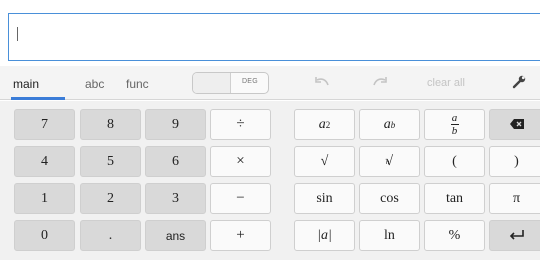 Image resolution: width=540 pixels, height=260 pixels. What do you see at coordinates (454, 198) in the screenshot?
I see `key-tan: tan` at bounding box center [454, 198].